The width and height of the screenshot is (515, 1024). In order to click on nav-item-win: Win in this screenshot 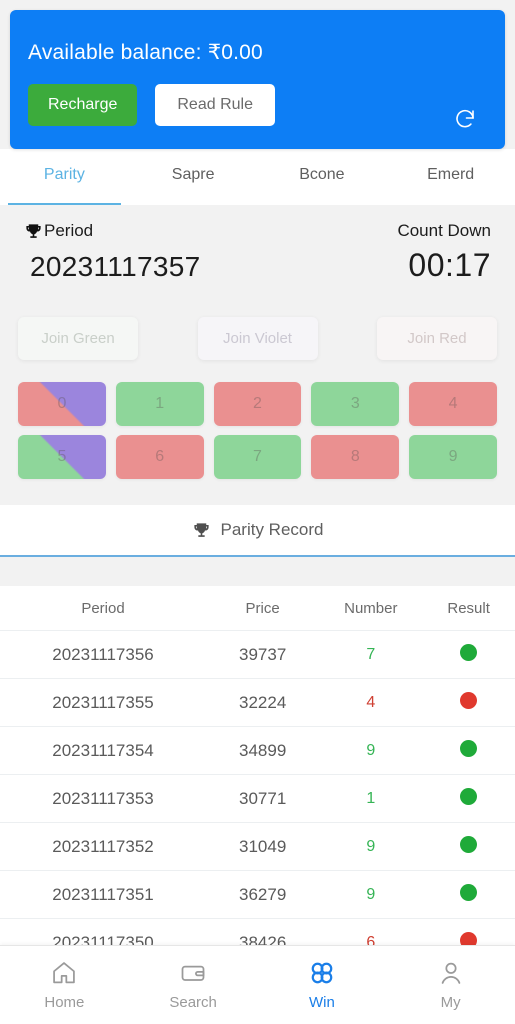, I will do `click(322, 985)`.